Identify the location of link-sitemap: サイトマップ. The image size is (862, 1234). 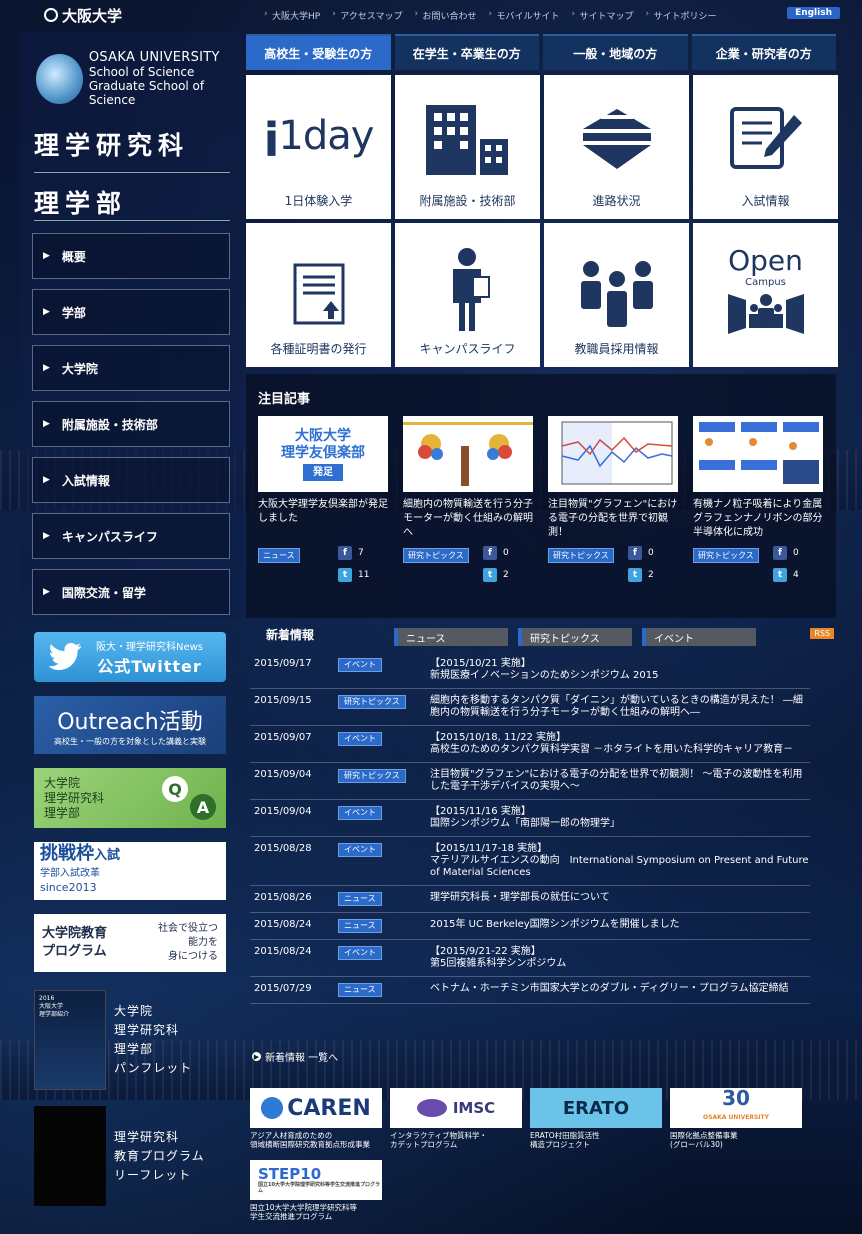
(607, 15).